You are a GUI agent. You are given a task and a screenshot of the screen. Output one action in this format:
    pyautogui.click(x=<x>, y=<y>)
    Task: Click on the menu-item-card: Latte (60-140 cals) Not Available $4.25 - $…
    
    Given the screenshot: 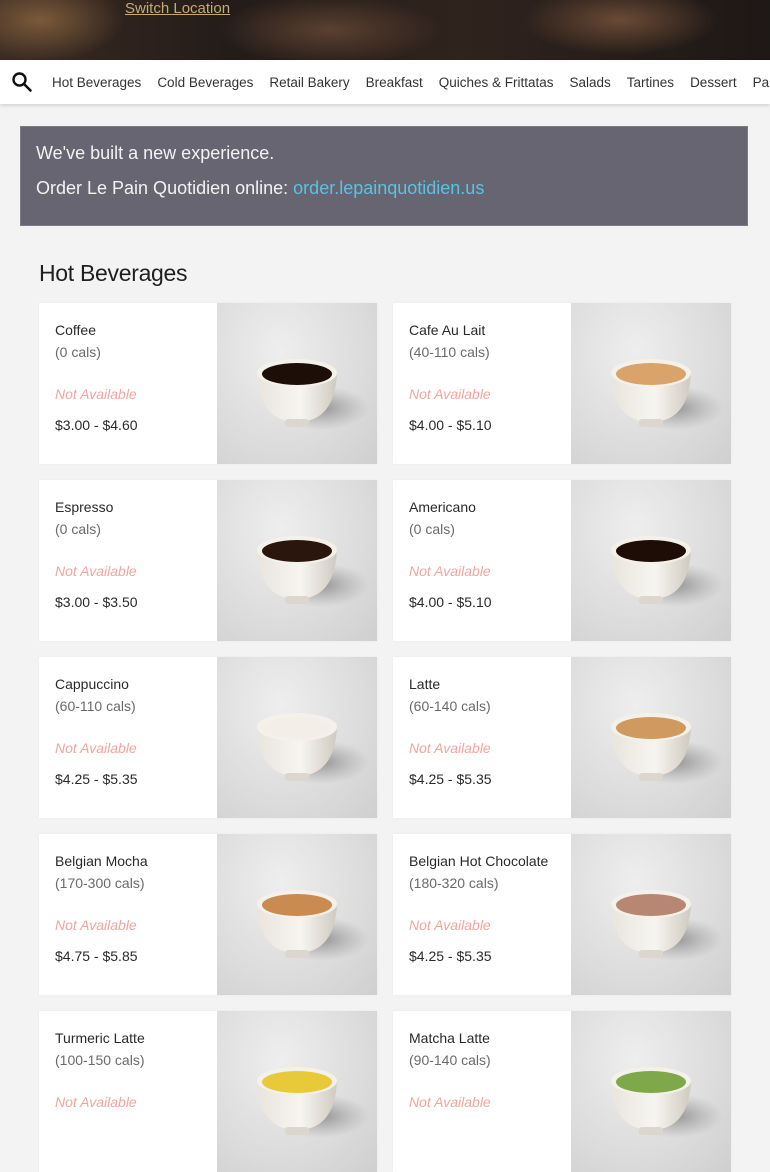 What is the action you would take?
    pyautogui.click(x=562, y=737)
    